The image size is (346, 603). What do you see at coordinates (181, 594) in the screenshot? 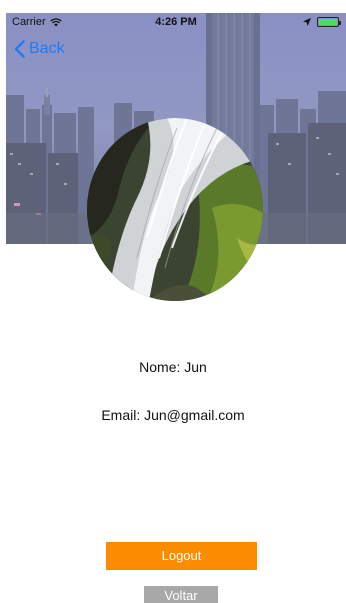
I see `voltar-button: Voltar` at bounding box center [181, 594].